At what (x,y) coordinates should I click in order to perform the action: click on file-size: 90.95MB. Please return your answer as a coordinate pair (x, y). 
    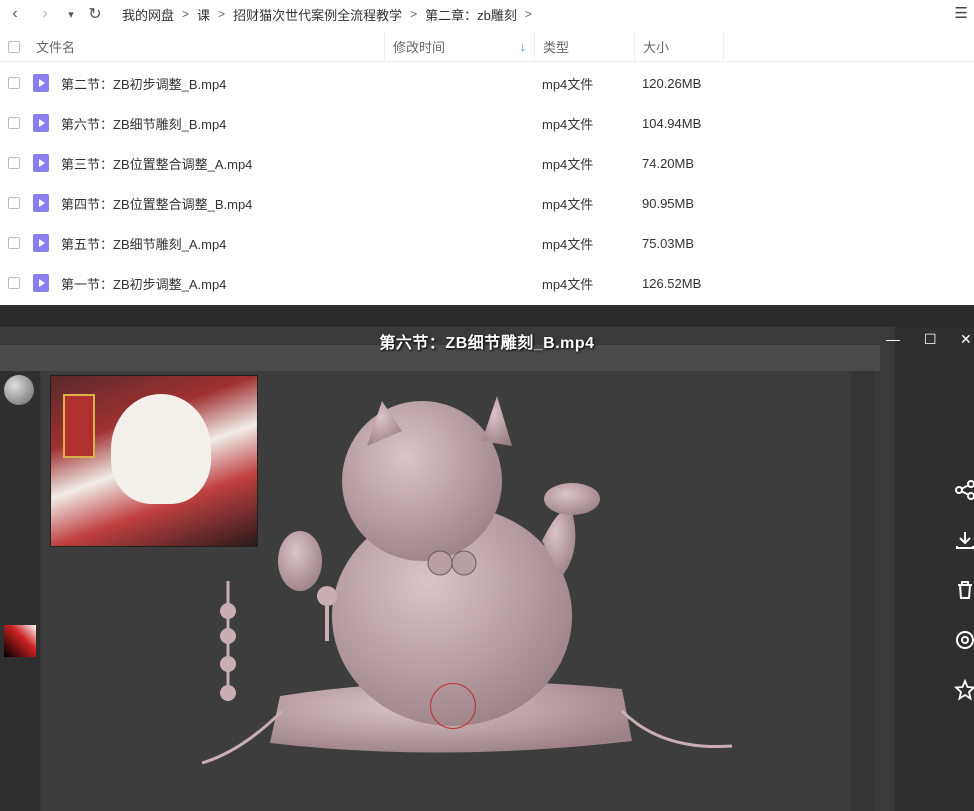
    Looking at the image, I should click on (668, 203).